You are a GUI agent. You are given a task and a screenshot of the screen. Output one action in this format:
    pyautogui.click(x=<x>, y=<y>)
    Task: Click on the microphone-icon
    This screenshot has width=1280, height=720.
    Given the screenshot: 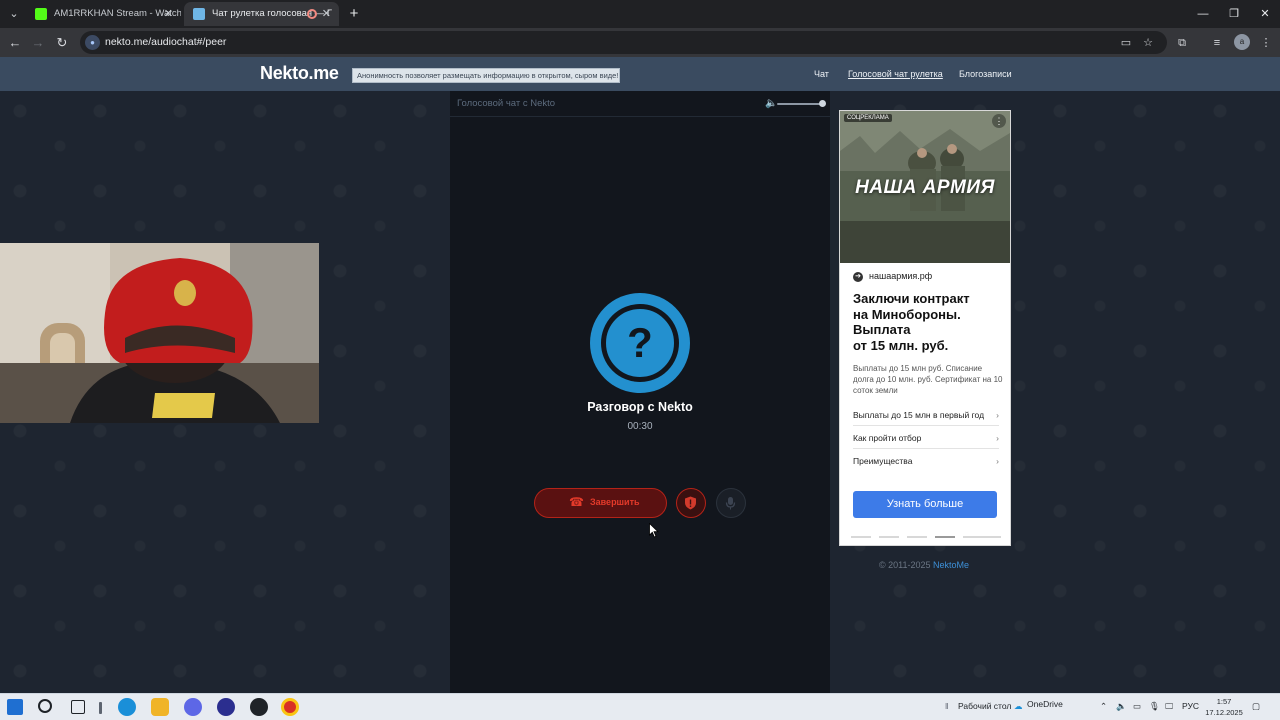 What is the action you would take?
    pyautogui.click(x=730, y=503)
    